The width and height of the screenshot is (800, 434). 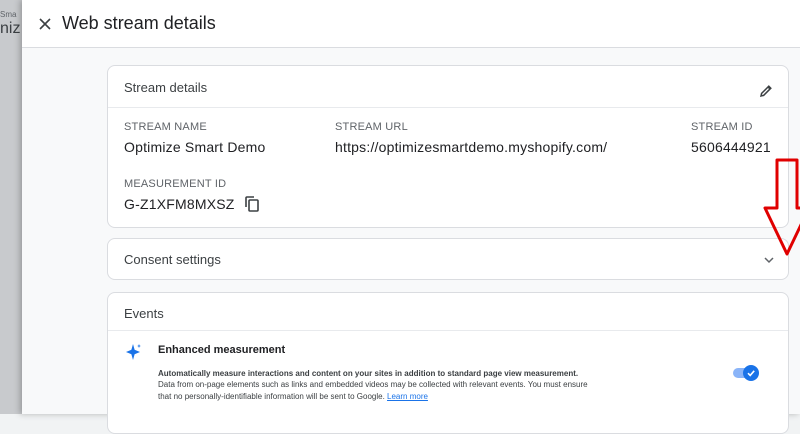 I want to click on check-icon, so click(x=751, y=373).